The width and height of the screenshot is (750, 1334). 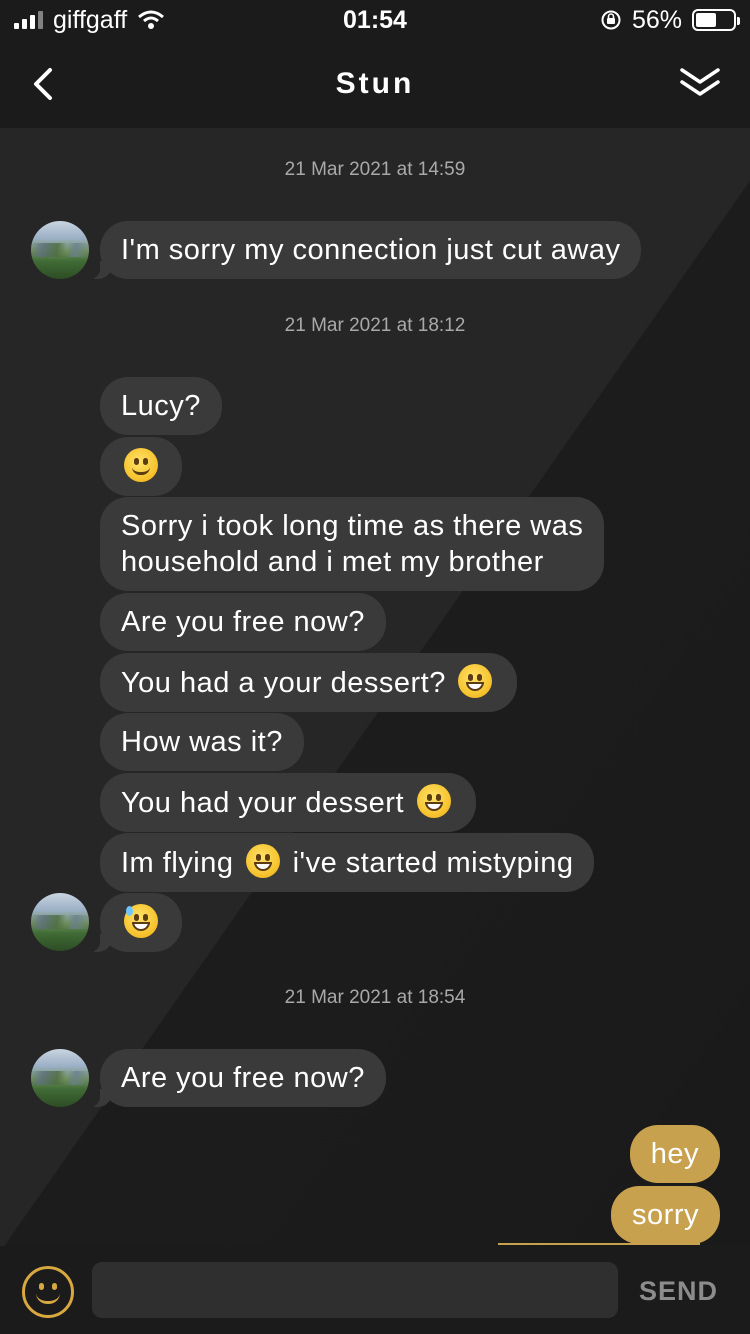 I want to click on message-line: household and i met my brother, so click(x=332, y=562).